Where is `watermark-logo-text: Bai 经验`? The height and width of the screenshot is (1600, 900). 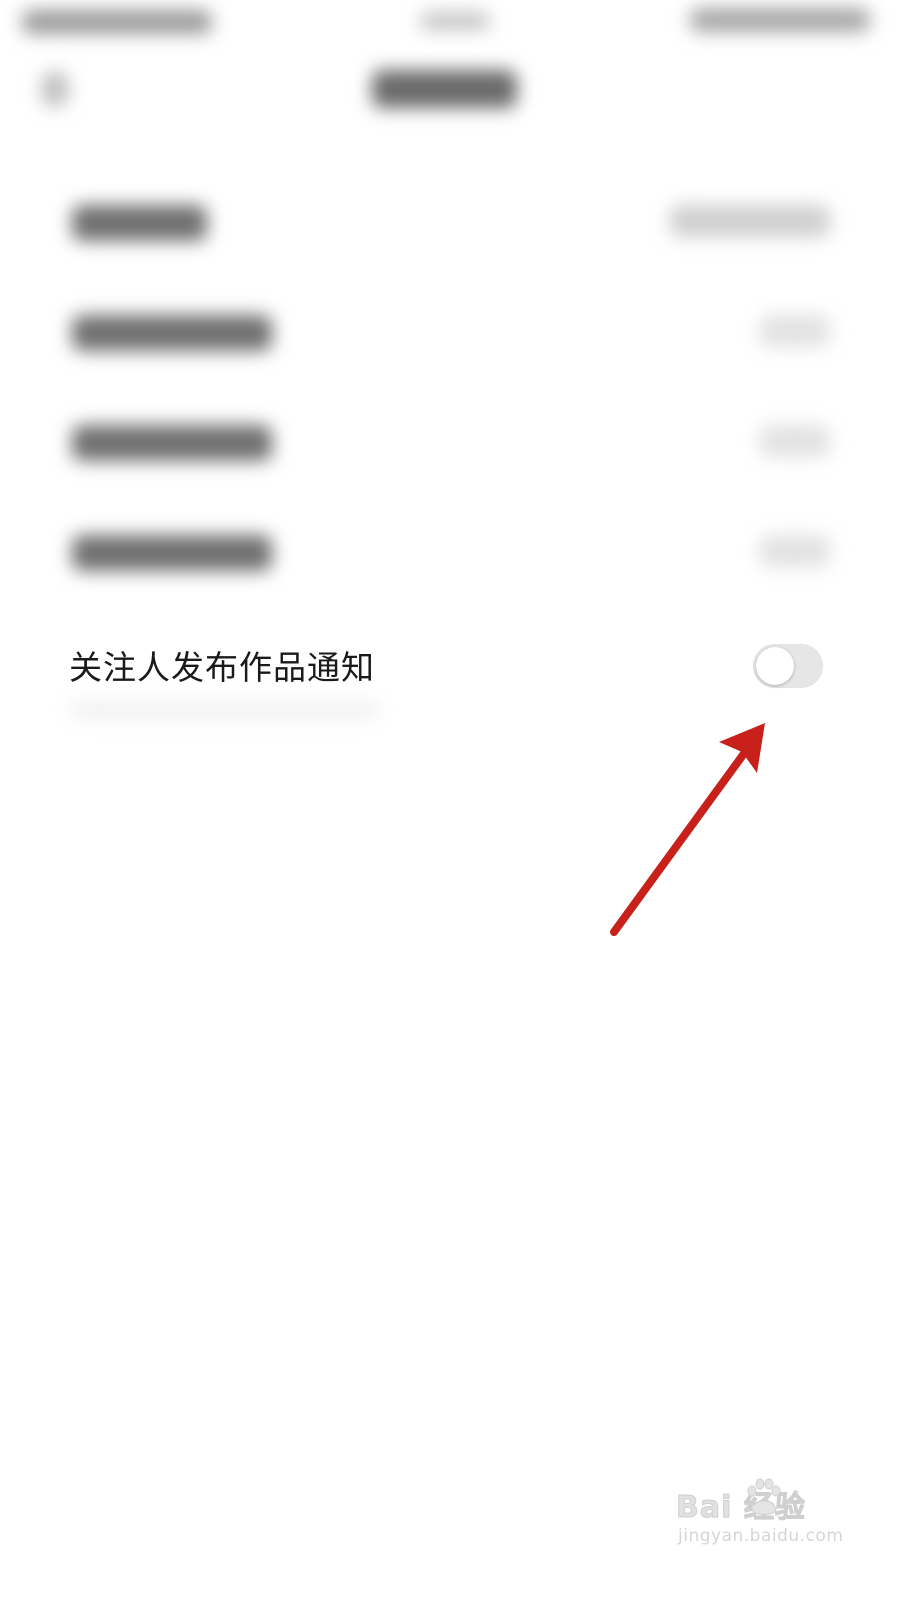 watermark-logo-text: Bai 经验 is located at coordinates (741, 1508).